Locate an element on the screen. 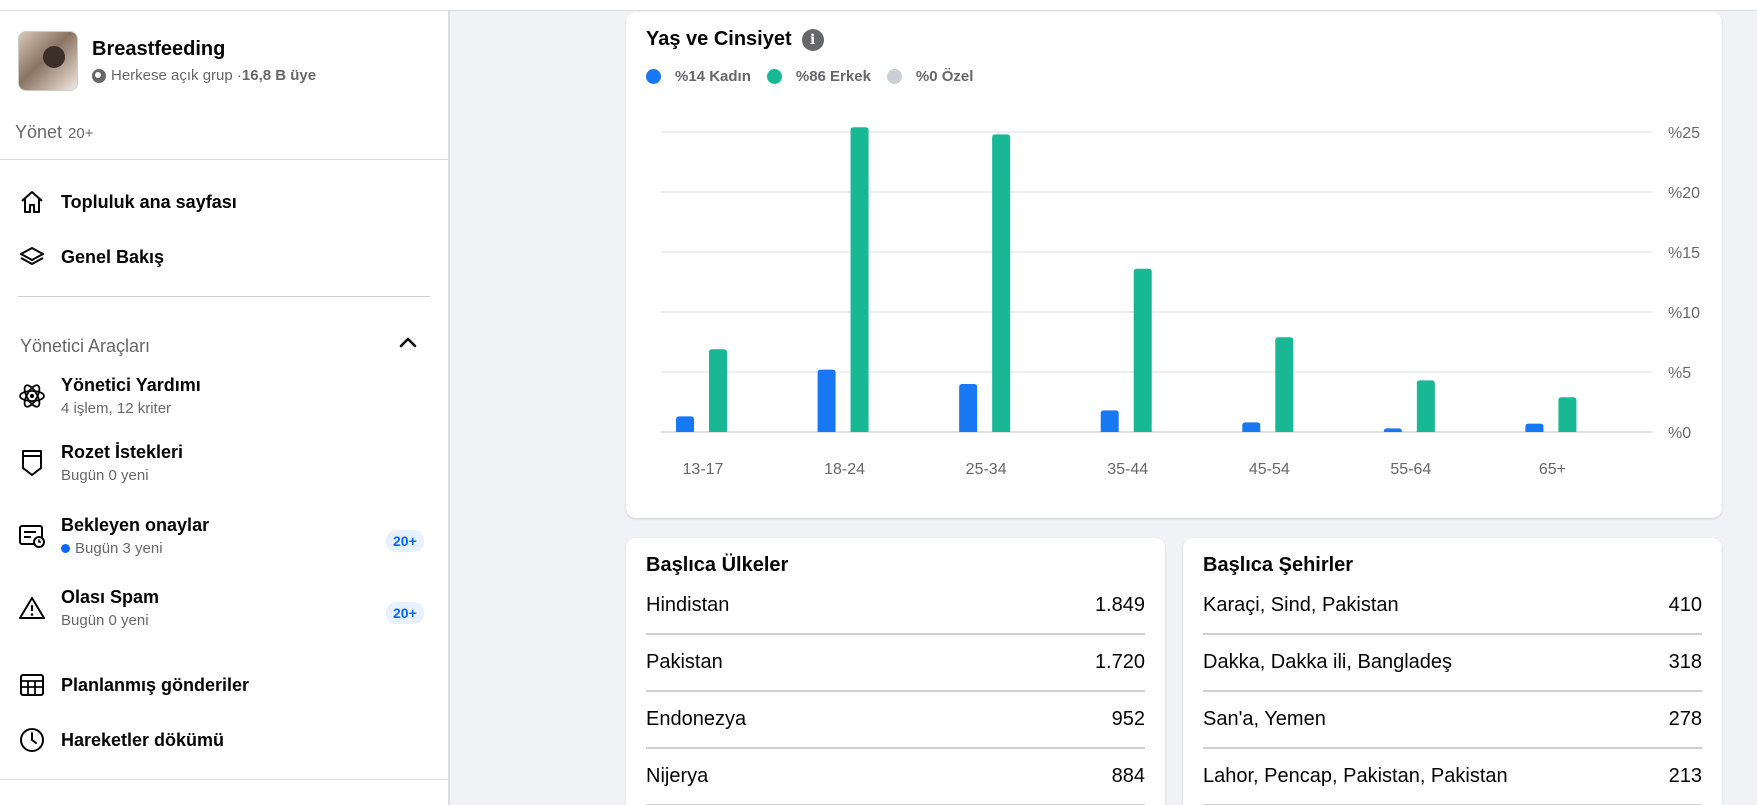  nav-label: Yönetici Yardımı is located at coordinates (131, 385).